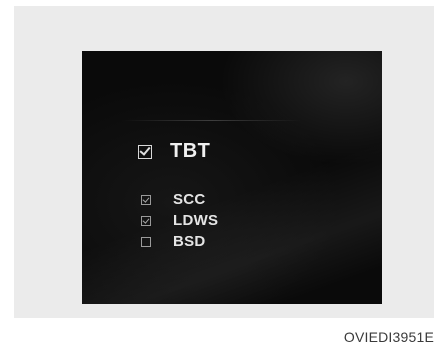 Image resolution: width=448 pixels, height=345 pixels. What do you see at coordinates (146, 241) in the screenshot?
I see `checkbox-unchecked-icon` at bounding box center [146, 241].